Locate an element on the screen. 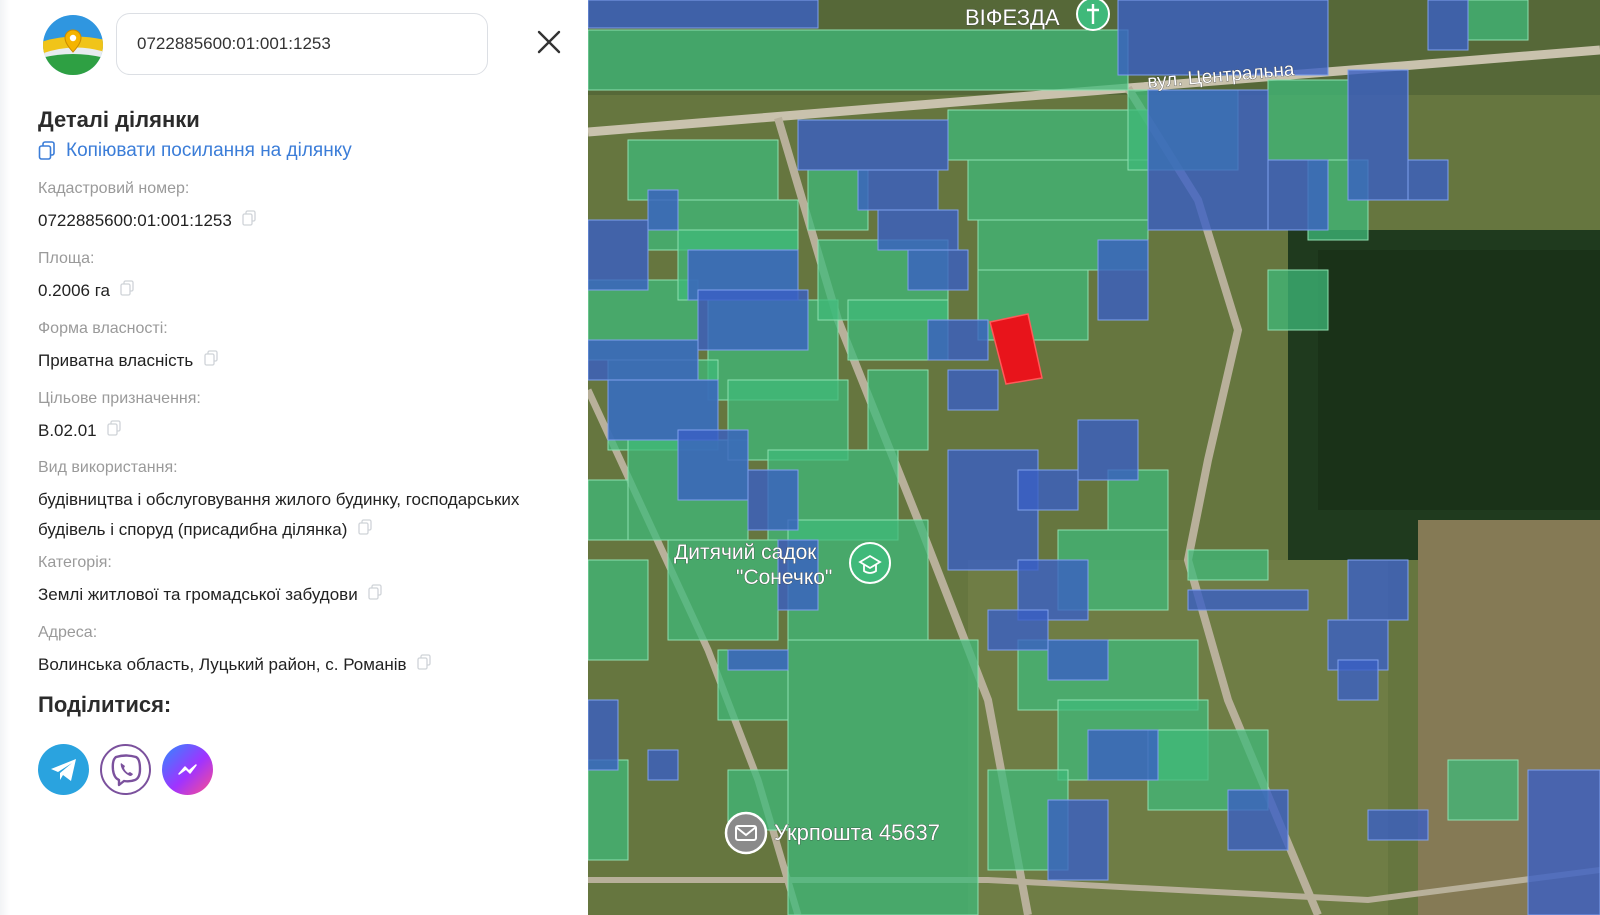  field-label: Вид використання: is located at coordinates (108, 467).